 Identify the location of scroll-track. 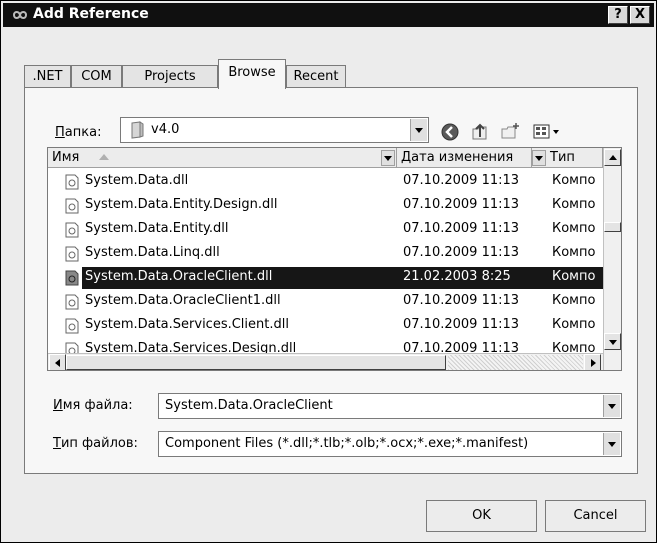
(515, 362).